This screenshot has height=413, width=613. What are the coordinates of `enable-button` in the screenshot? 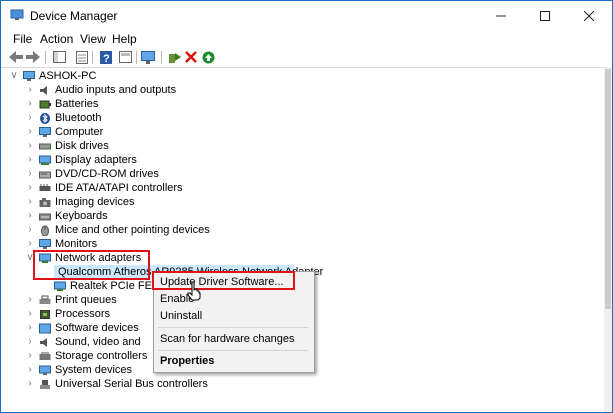 It's located at (208, 57).